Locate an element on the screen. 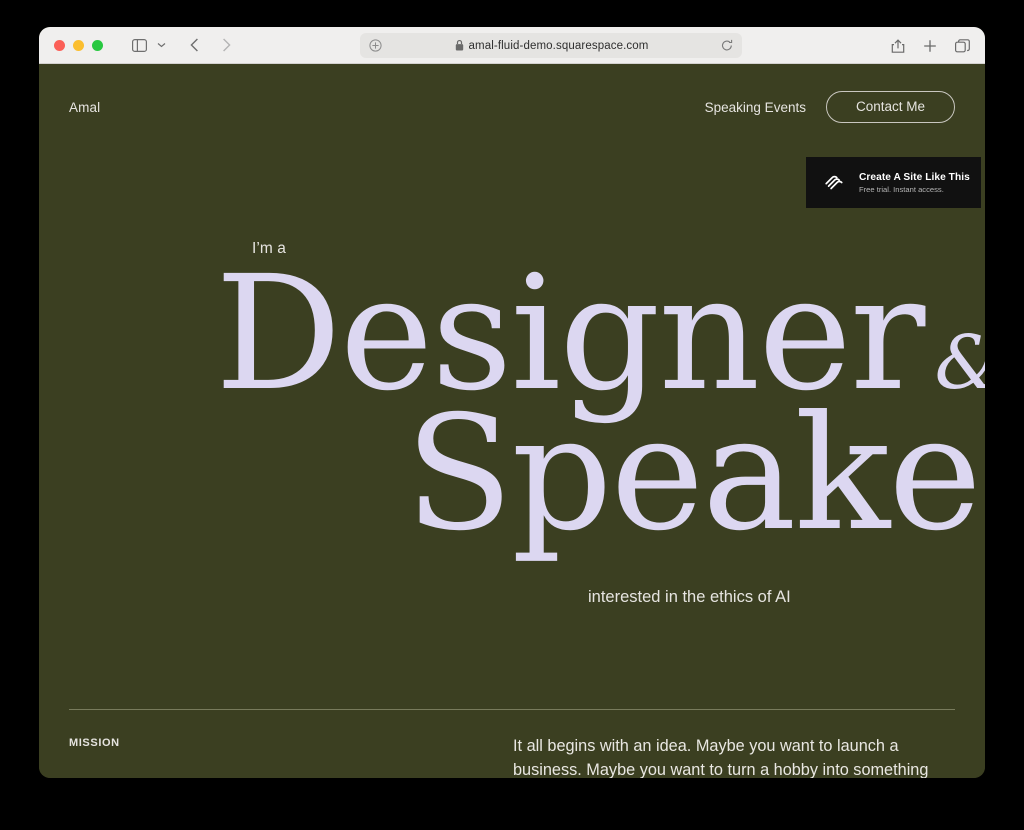  url-text: amal-fluid-demo.squarespace.com is located at coordinates (558, 45).